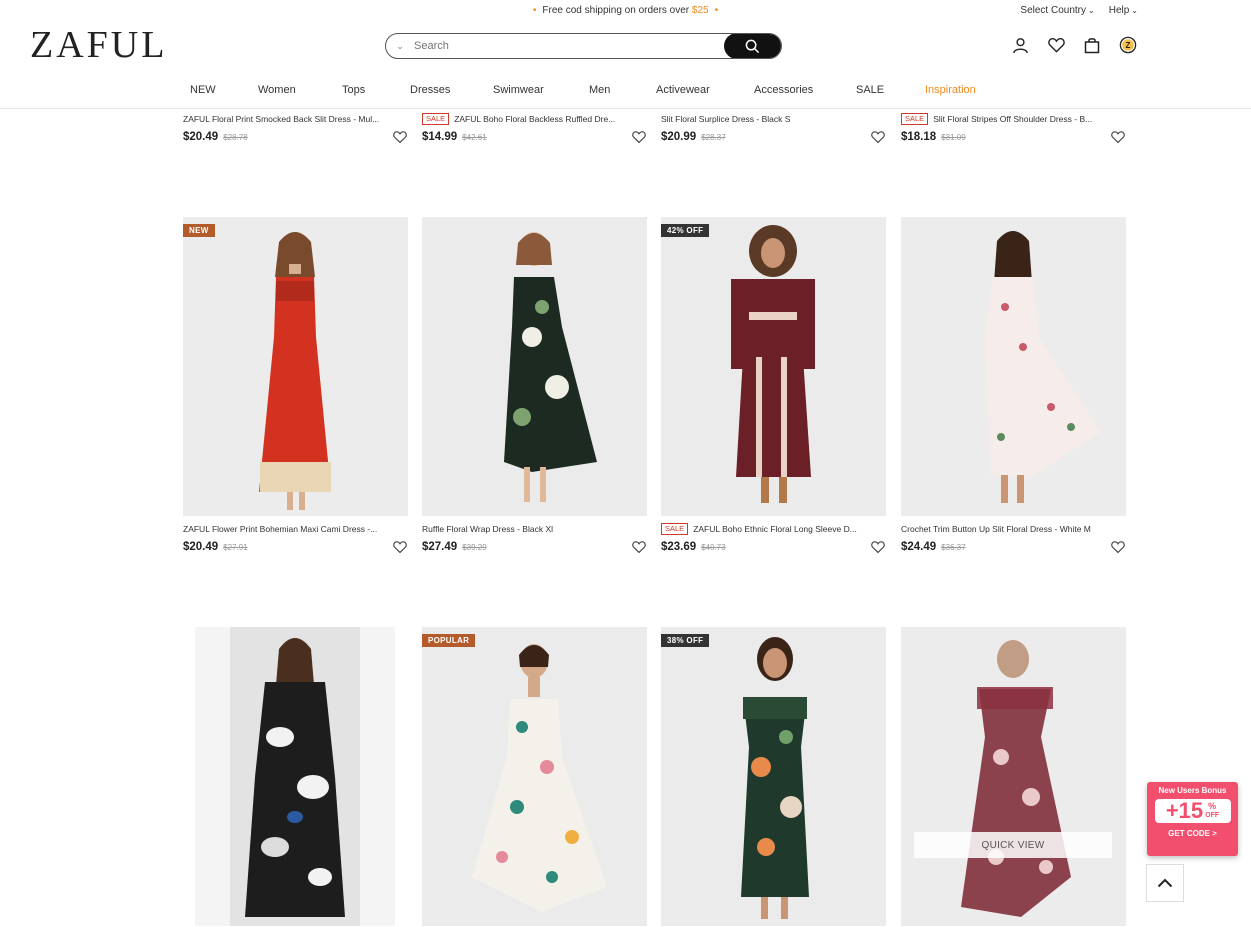  I want to click on quick-view-button: QUICK VIEW, so click(1013, 845).